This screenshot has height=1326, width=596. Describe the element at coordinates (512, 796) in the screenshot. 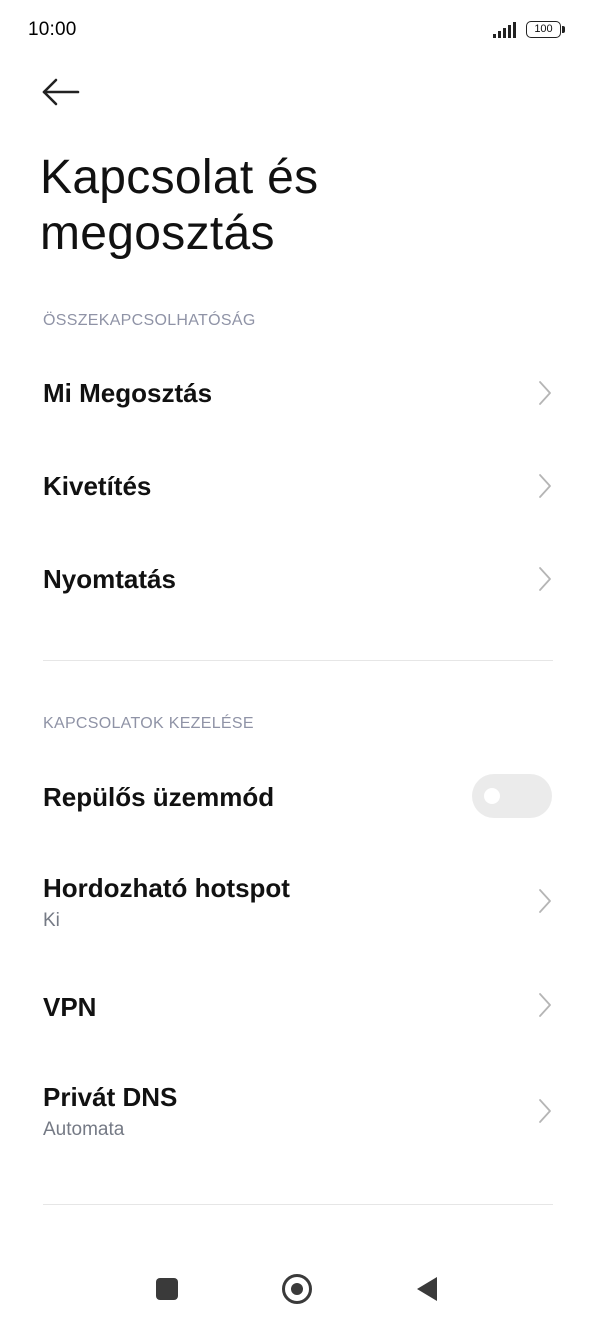

I see `airplane-mode-toggle` at that location.